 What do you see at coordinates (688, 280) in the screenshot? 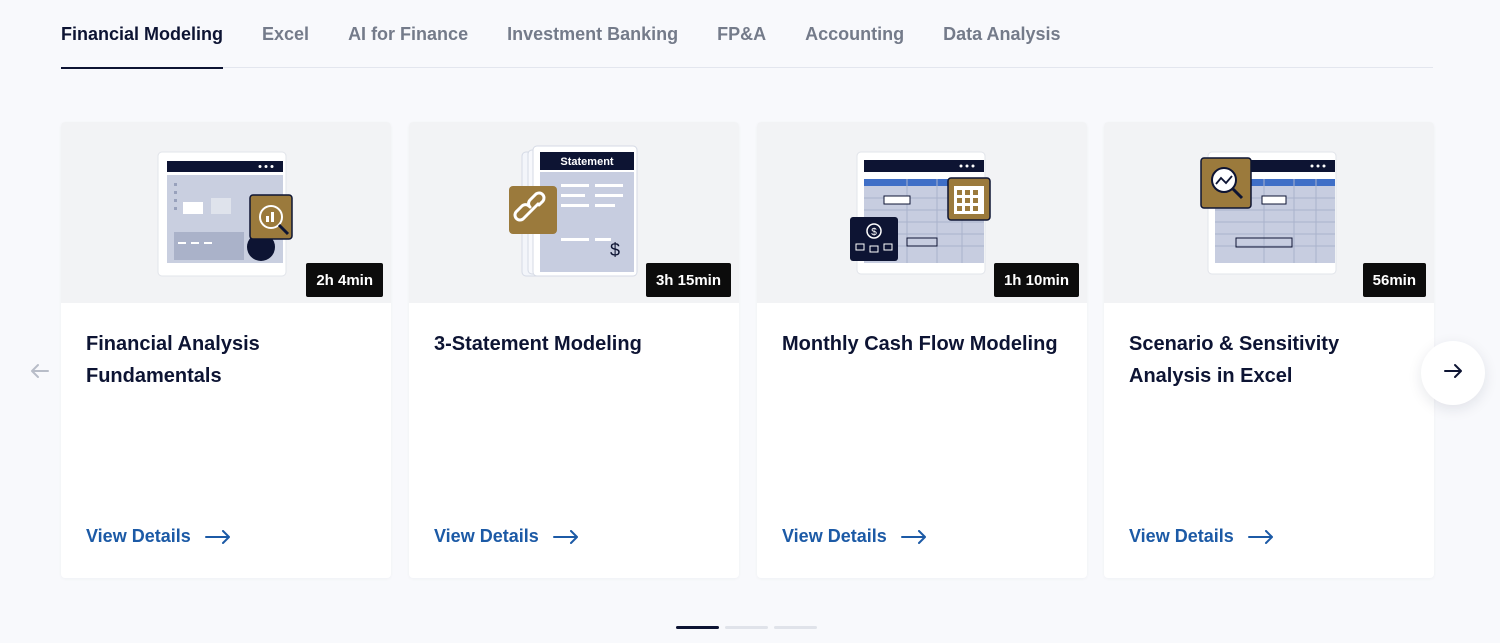
I see `duration-badge: 3h 15min` at bounding box center [688, 280].